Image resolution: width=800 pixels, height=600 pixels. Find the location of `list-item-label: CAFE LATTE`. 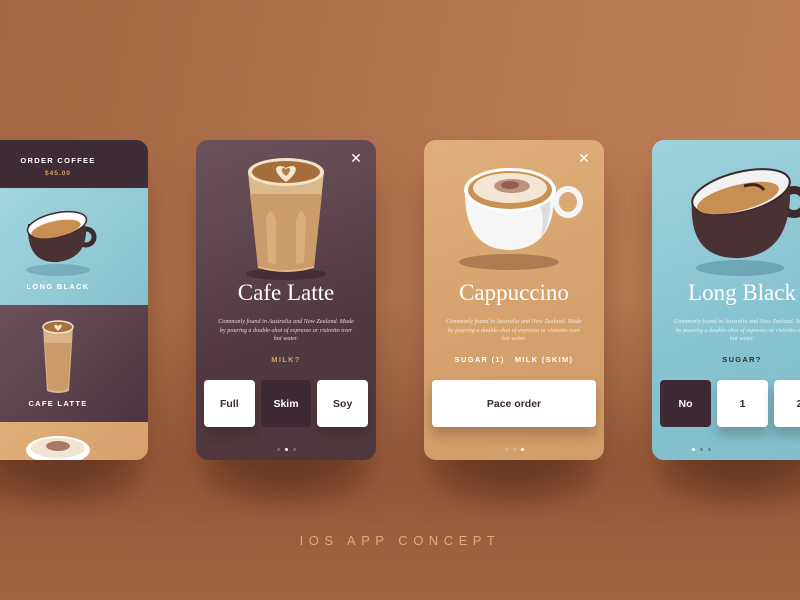

list-item-label: CAFE LATTE is located at coordinates (58, 403).